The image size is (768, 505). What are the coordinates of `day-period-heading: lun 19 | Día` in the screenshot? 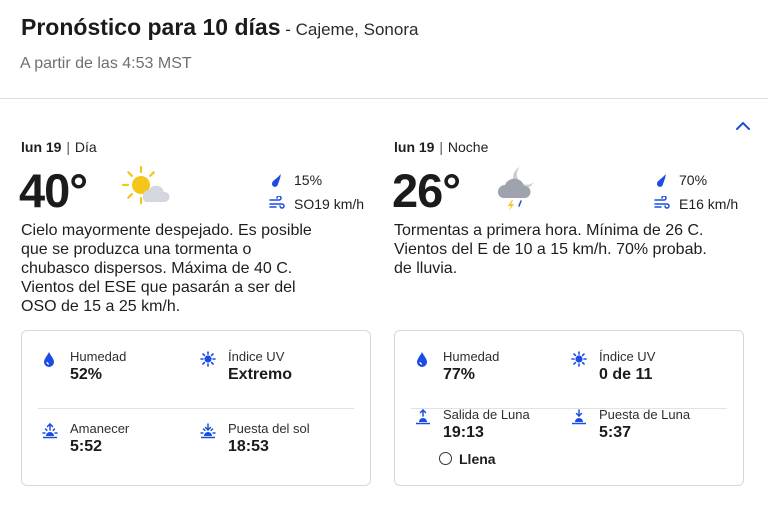 It's located at (59, 147).